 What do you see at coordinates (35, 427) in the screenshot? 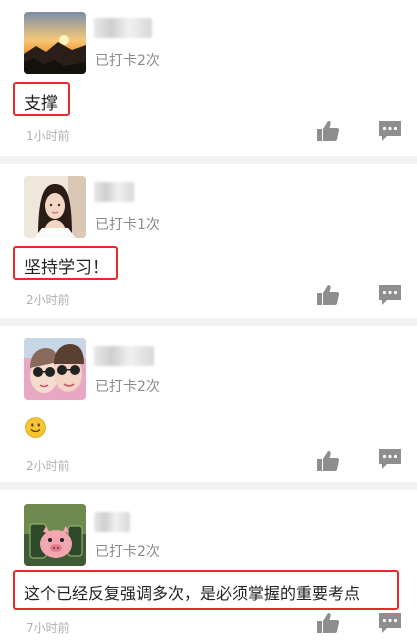
I see `slightly-smiling-face-icon` at bounding box center [35, 427].